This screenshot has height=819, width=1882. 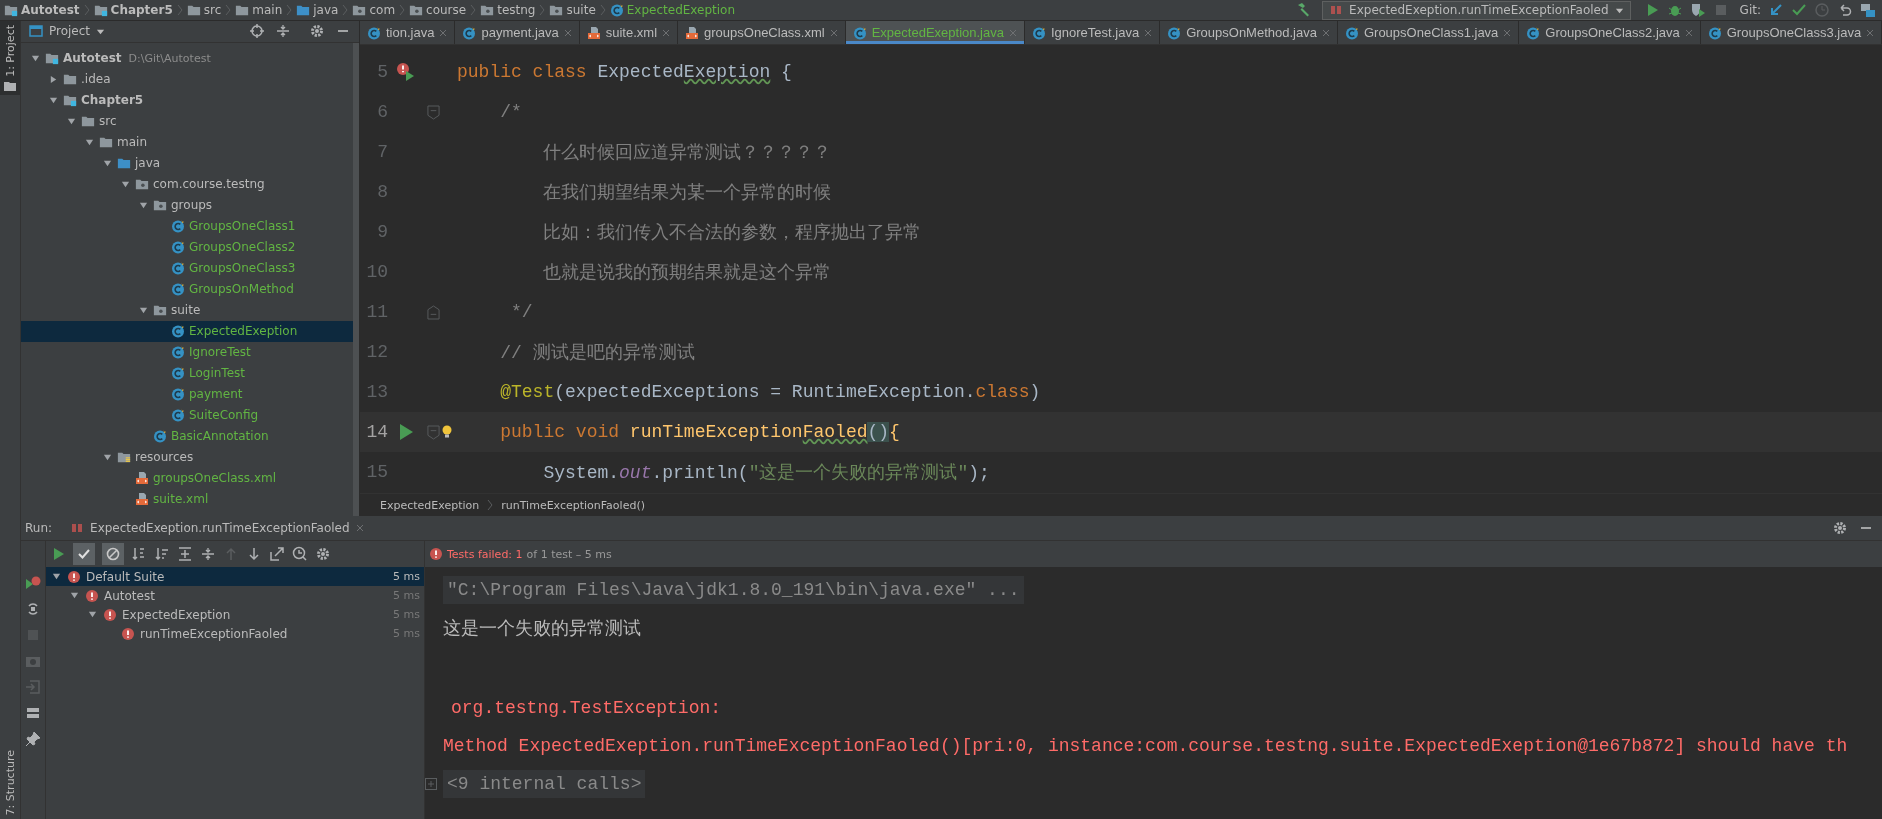 I want to click on collapsed-arrow-icon, so click(x=53, y=79).